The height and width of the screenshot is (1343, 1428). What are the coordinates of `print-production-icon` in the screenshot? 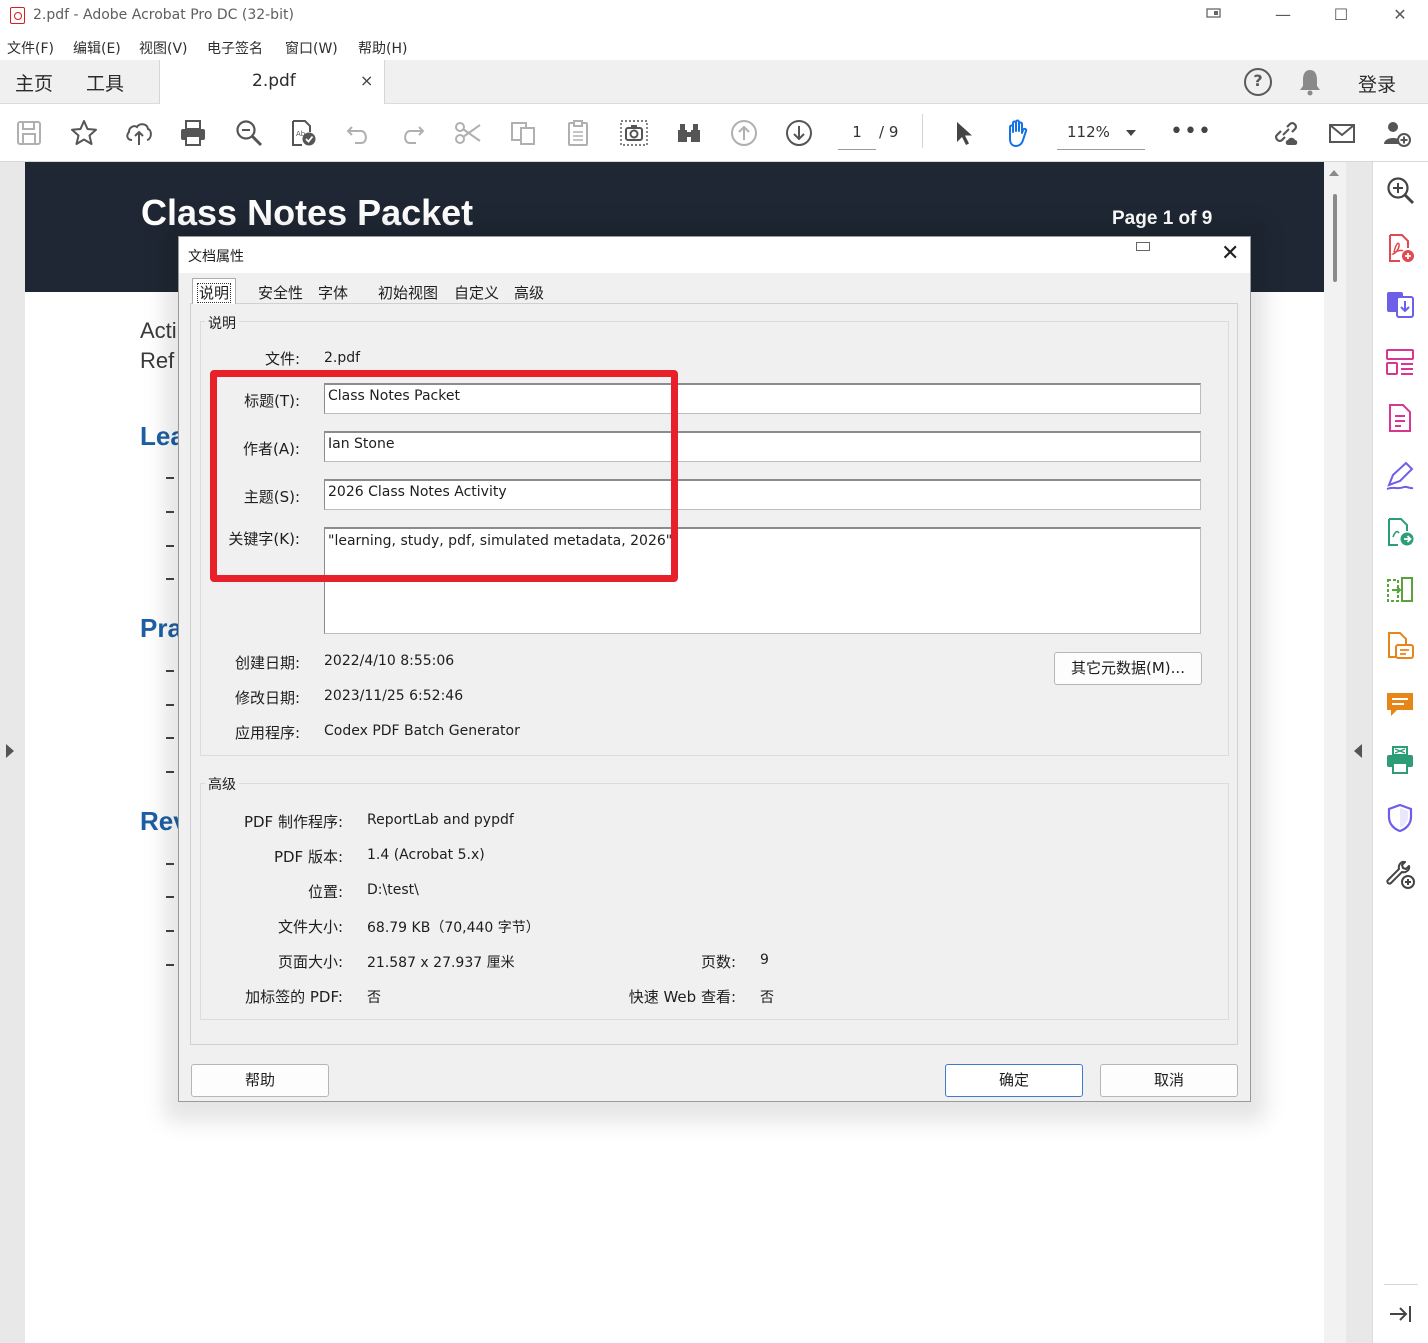 It's located at (1400, 760).